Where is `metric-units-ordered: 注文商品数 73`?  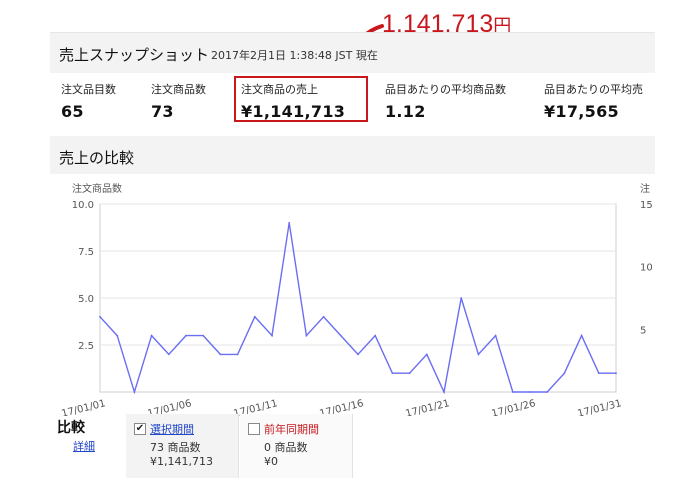
metric-units-ordered: 注文商品数 73 is located at coordinates (178, 101).